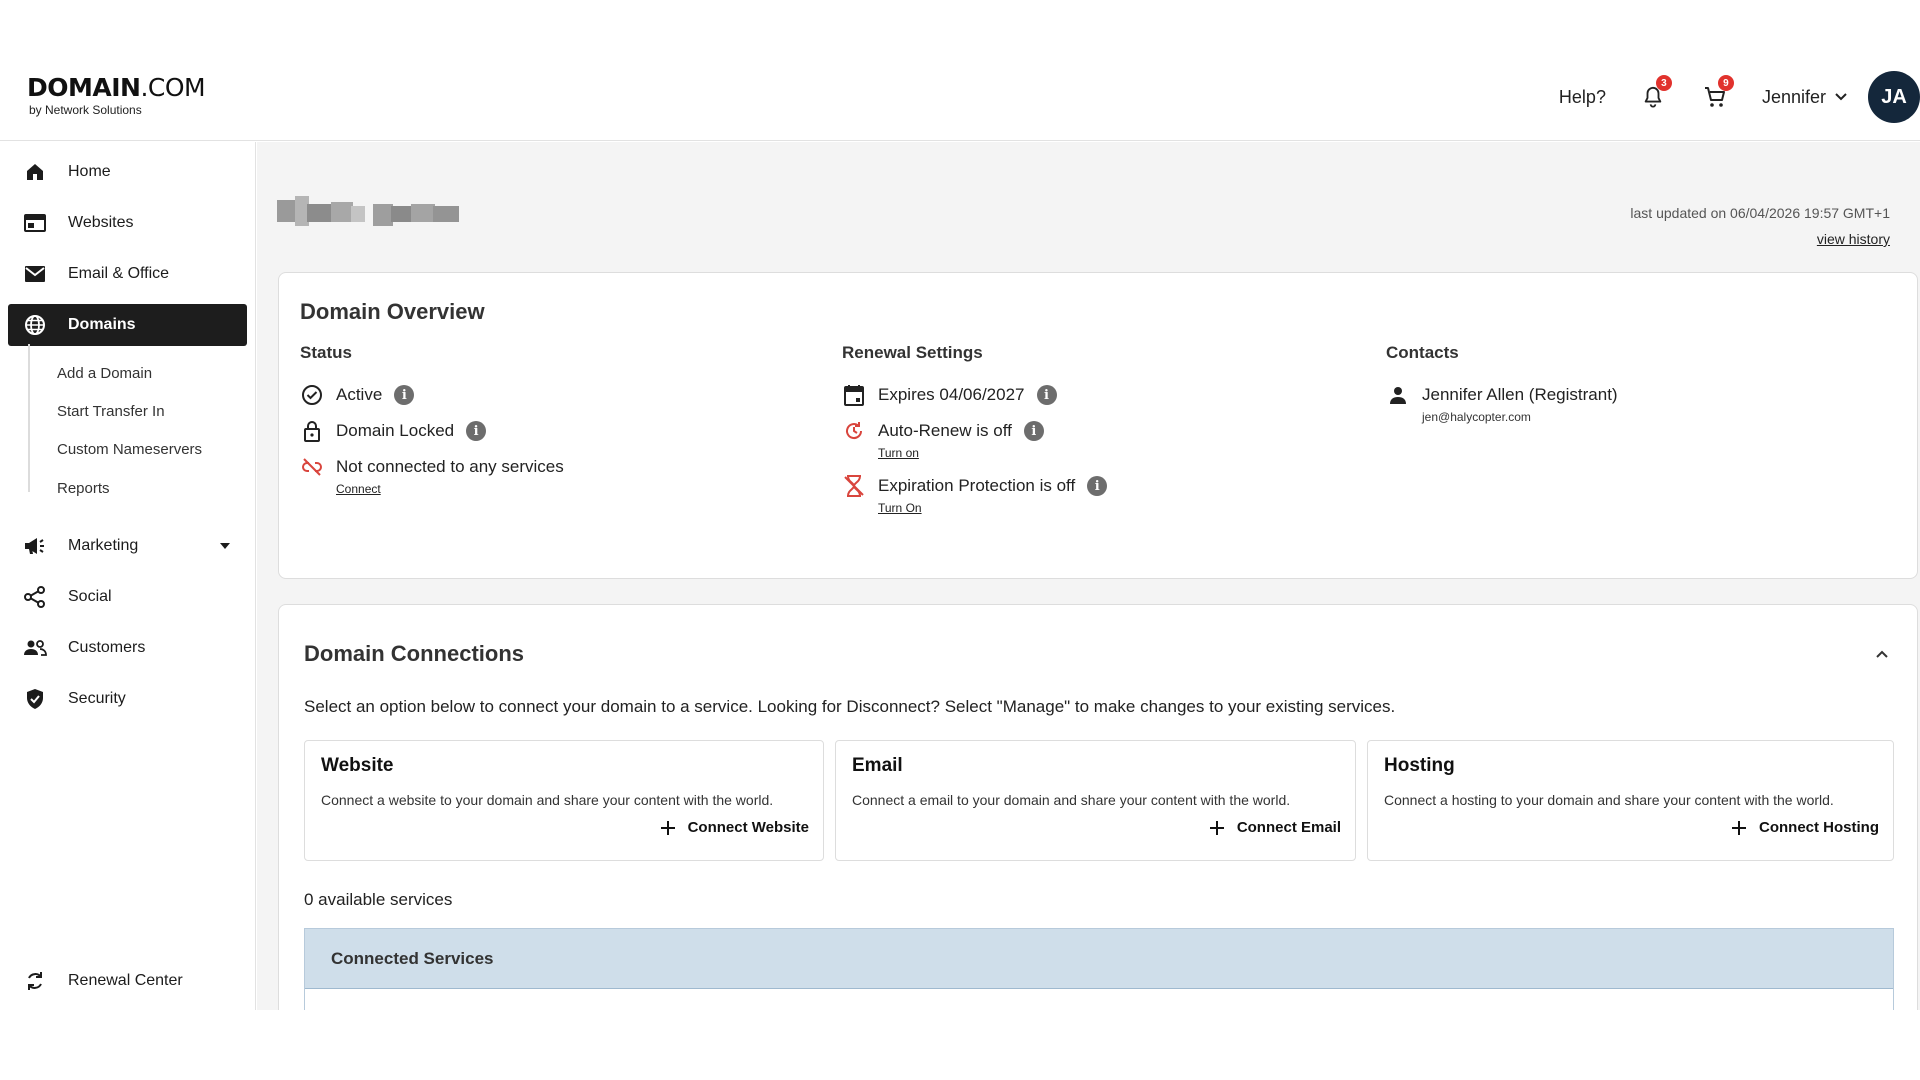  What do you see at coordinates (103, 545) in the screenshot?
I see `sidebar-item-label: Marketing` at bounding box center [103, 545].